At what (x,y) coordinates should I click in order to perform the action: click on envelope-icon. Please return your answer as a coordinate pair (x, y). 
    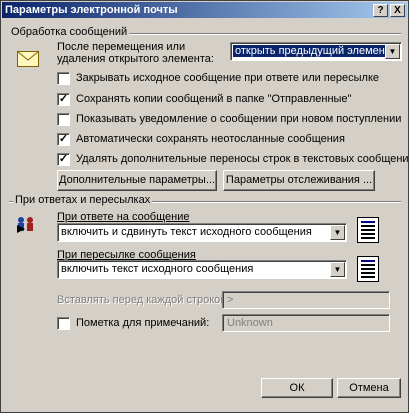
    Looking at the image, I should click on (28, 59).